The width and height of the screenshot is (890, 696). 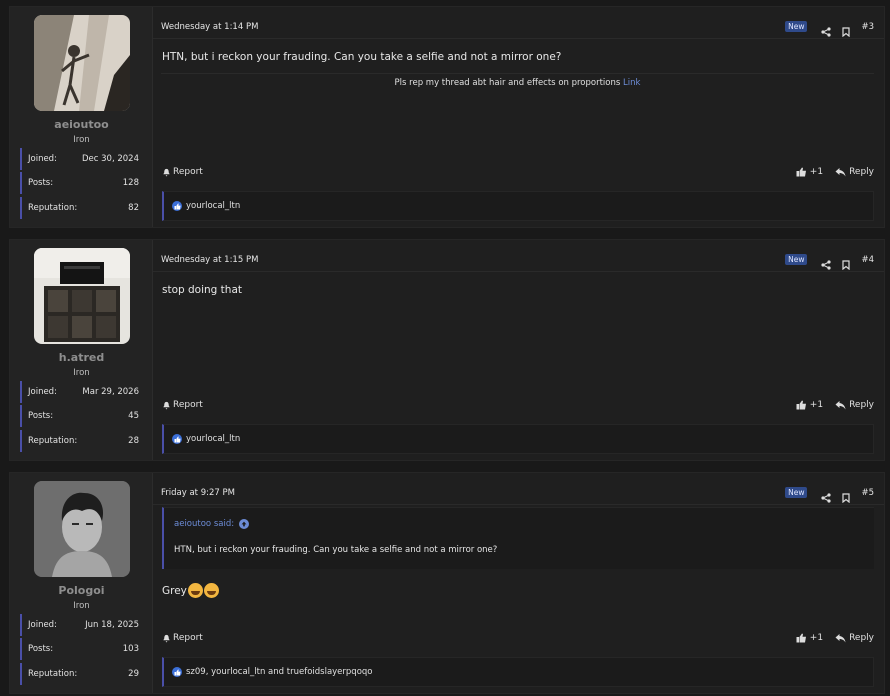 What do you see at coordinates (110, 159) in the screenshot?
I see `stat-value: Dec 30, 2024` at bounding box center [110, 159].